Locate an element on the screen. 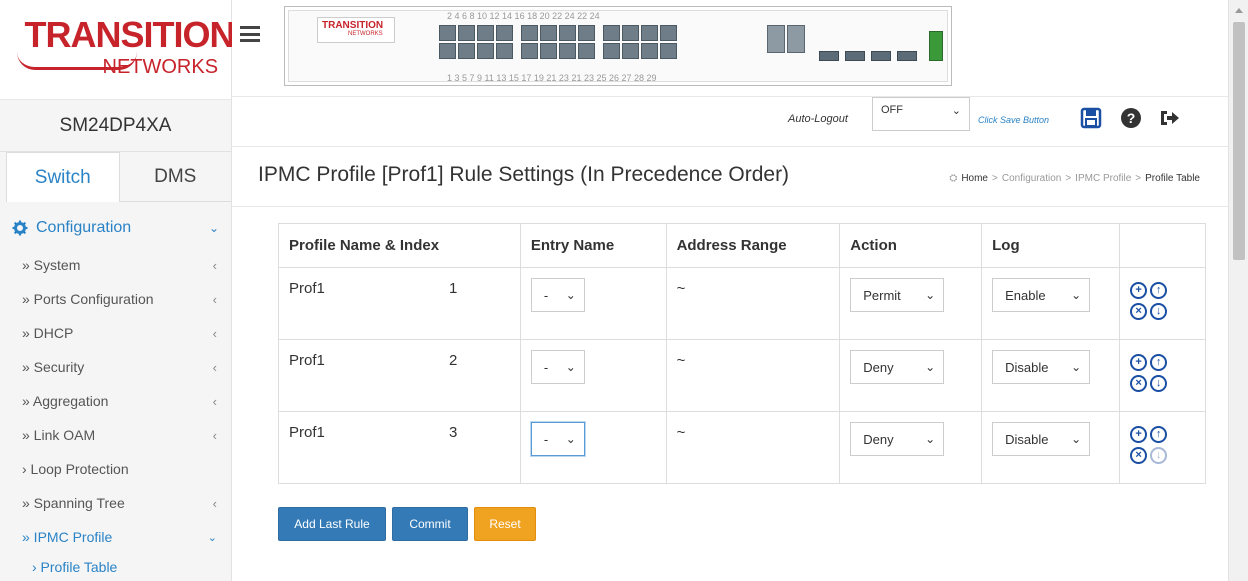  action-cell: Permit ⌄ is located at coordinates (911, 303).